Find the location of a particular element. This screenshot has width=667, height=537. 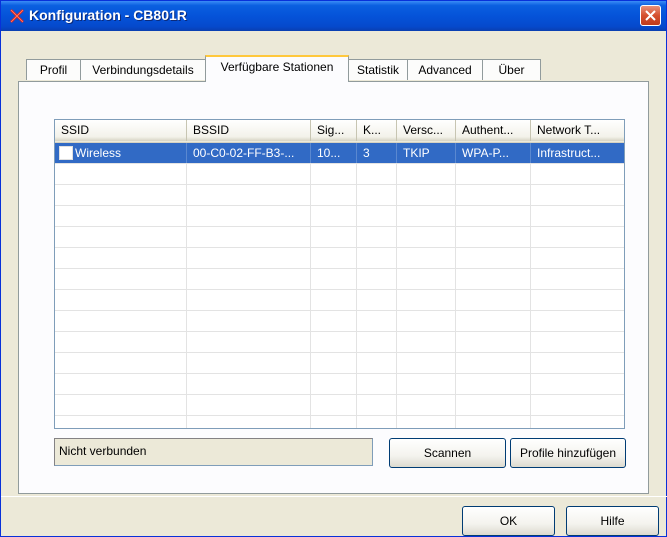

tab-ueber: Über is located at coordinates (511, 69).